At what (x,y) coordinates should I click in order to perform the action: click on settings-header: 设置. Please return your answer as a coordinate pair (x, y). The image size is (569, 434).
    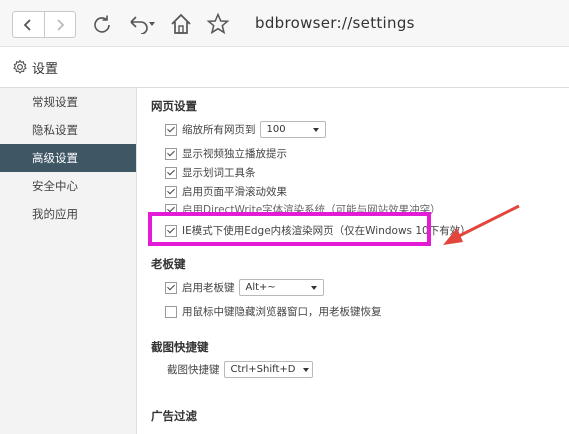
    Looking at the image, I should click on (284, 67).